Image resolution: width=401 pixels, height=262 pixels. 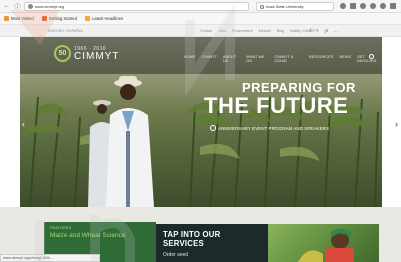 I want to click on home-icon, so click(x=373, y=6).